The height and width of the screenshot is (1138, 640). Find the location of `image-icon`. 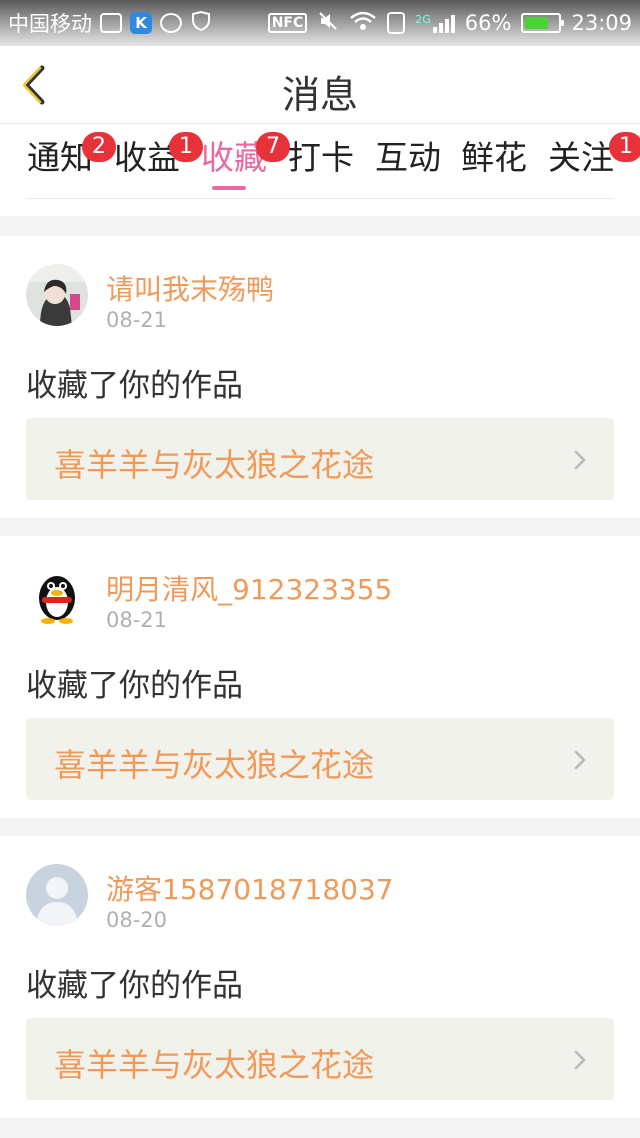

image-icon is located at coordinates (111, 23).